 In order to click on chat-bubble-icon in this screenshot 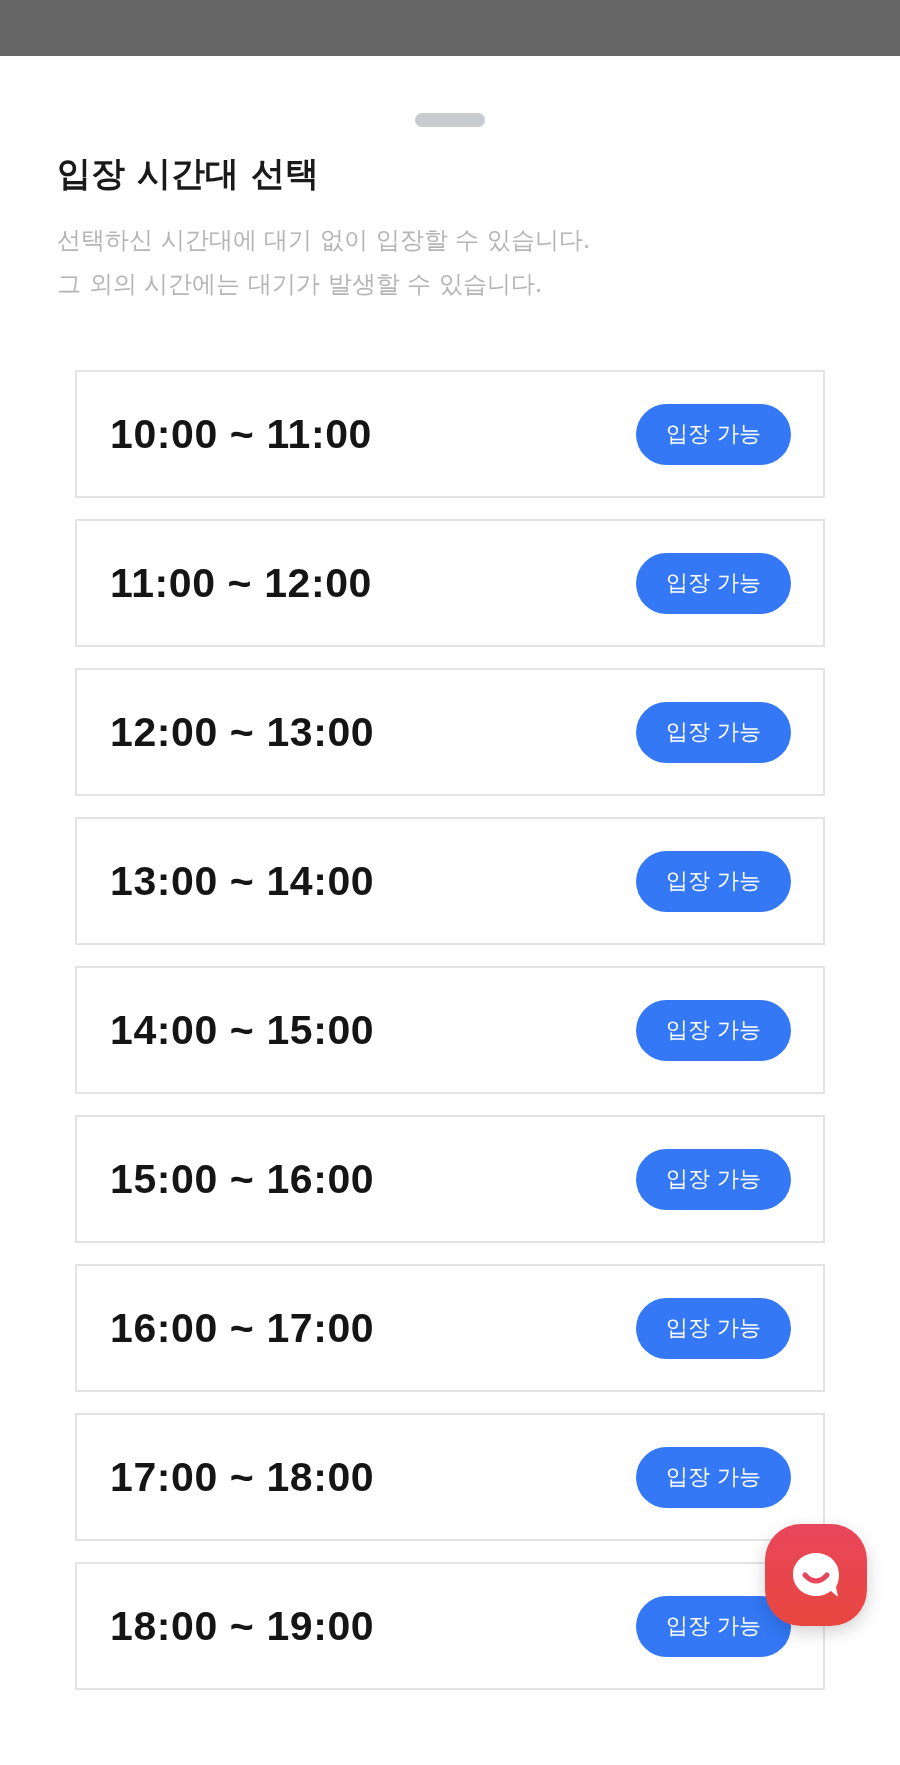, I will do `click(816, 1575)`.